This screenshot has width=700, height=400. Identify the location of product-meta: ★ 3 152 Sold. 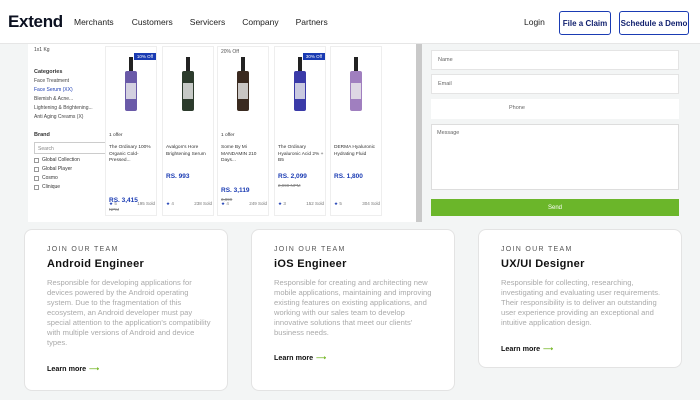
(301, 204).